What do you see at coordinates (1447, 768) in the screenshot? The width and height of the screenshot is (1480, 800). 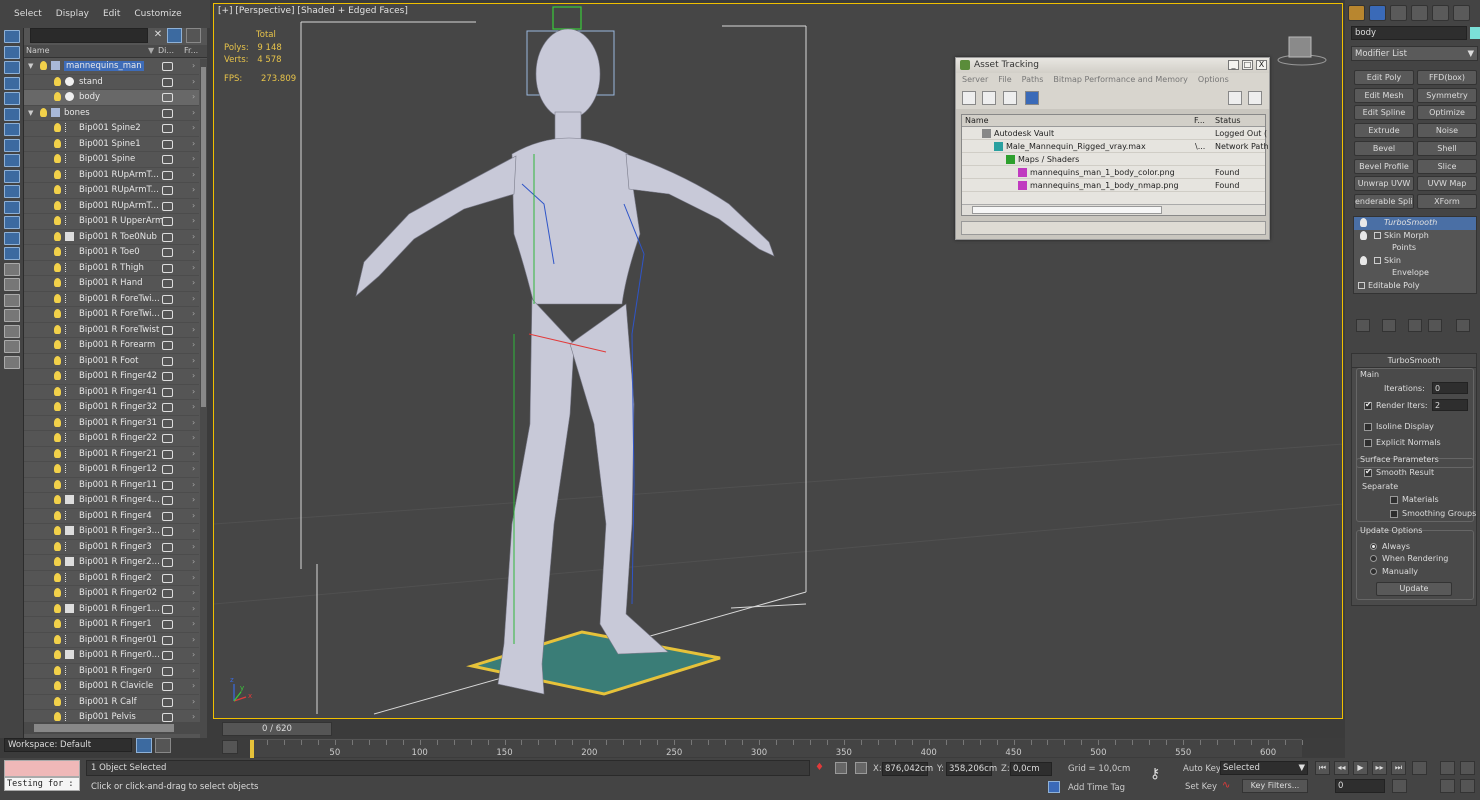 I see `zoom-icon` at bounding box center [1447, 768].